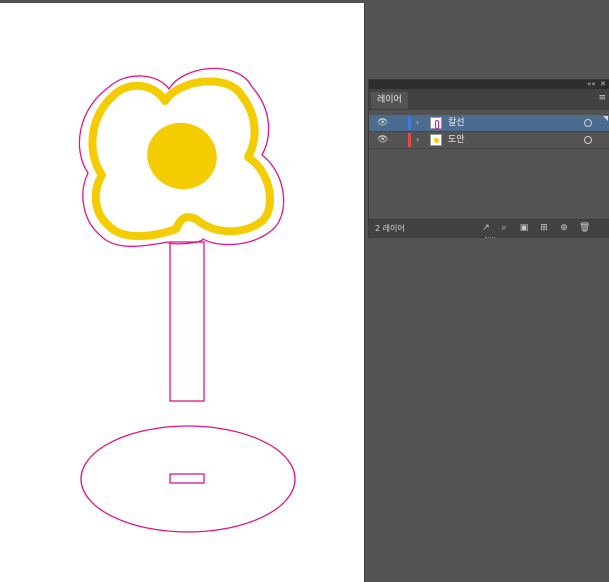  I want to click on layer-row-artwork: 👁︎ › 도안, so click(489, 140).